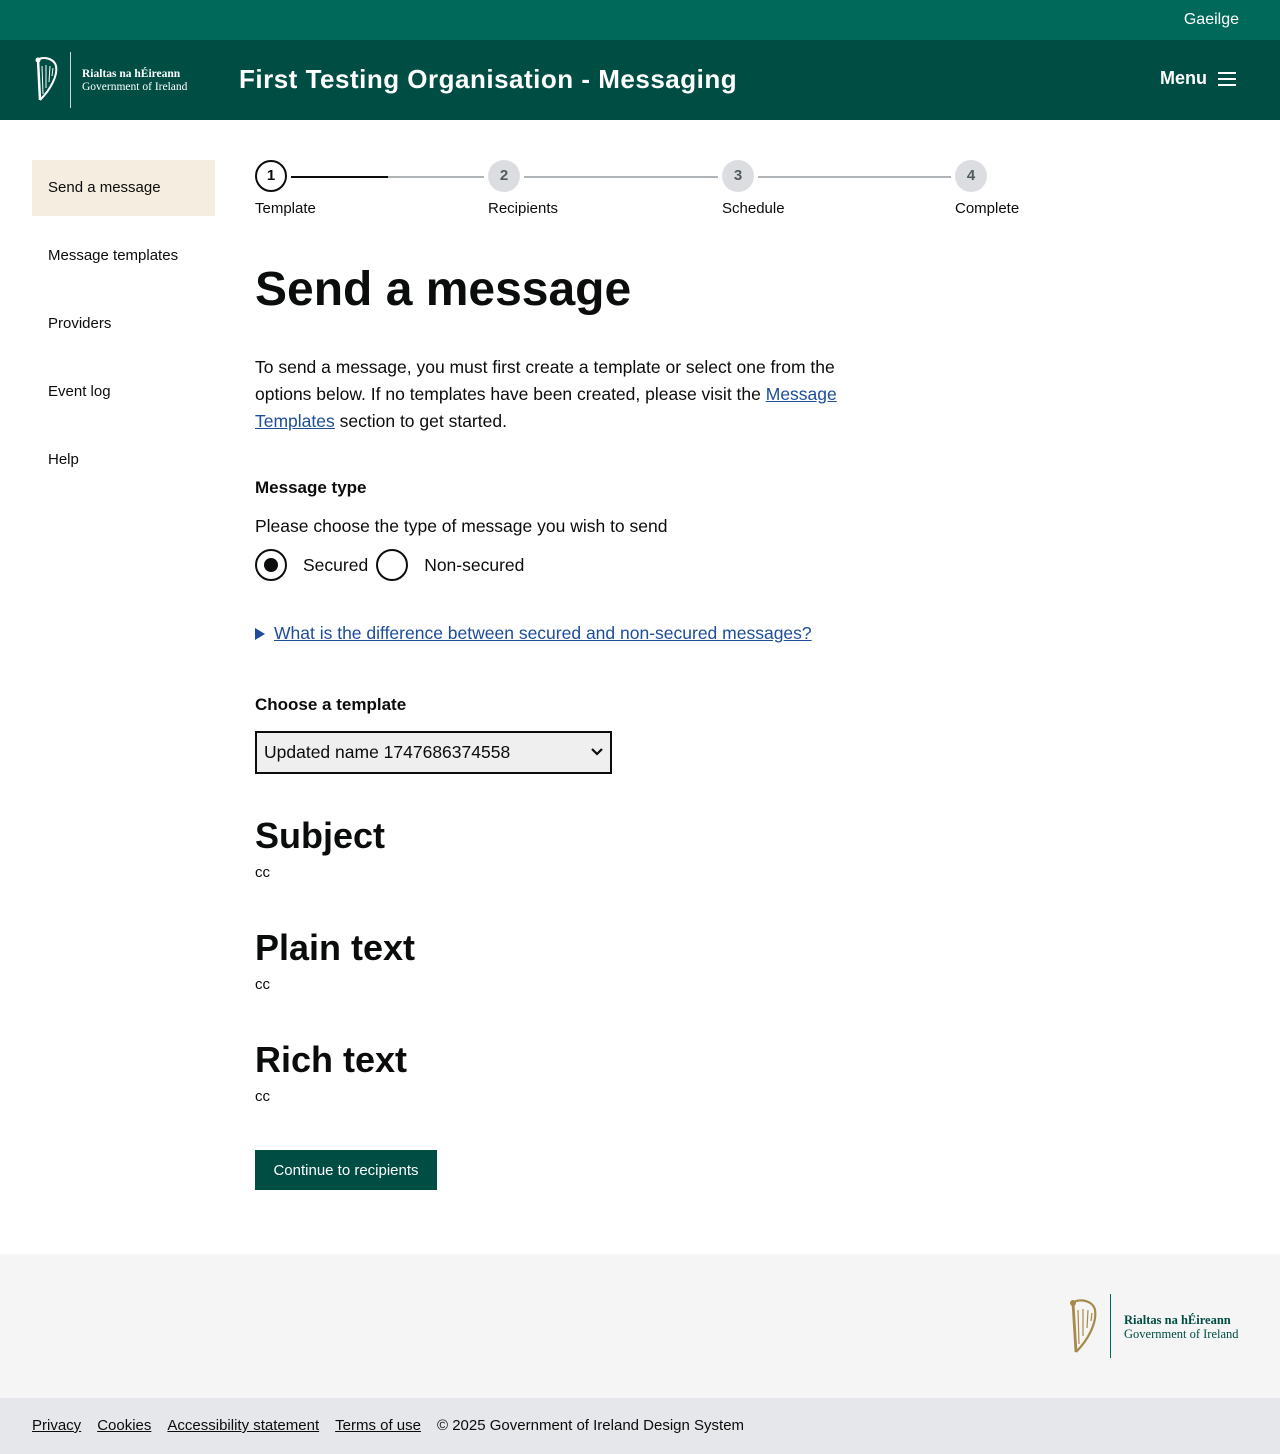  I want to click on step-3-label: Schedule, so click(753, 208).